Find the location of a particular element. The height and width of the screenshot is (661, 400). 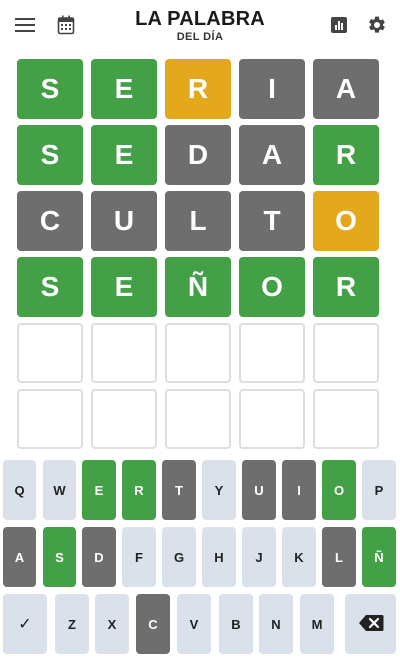

key-label: P is located at coordinates (379, 490).